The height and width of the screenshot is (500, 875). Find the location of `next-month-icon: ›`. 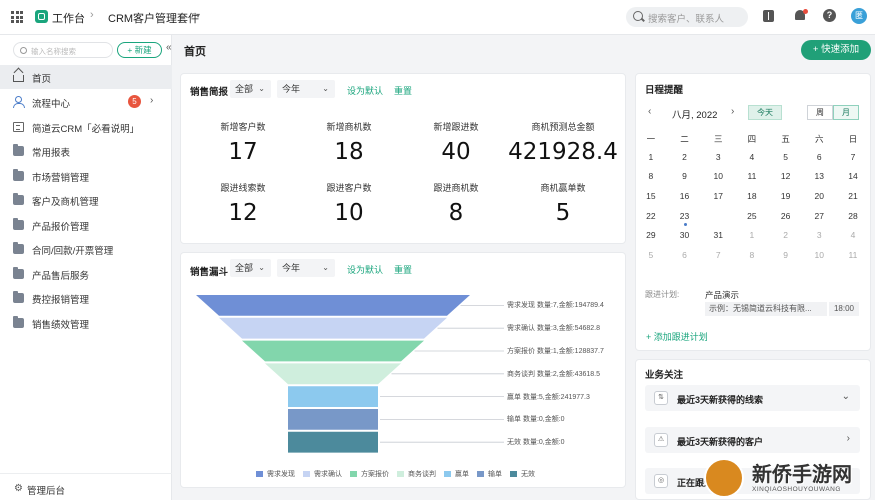

next-month-icon: › is located at coordinates (732, 111).